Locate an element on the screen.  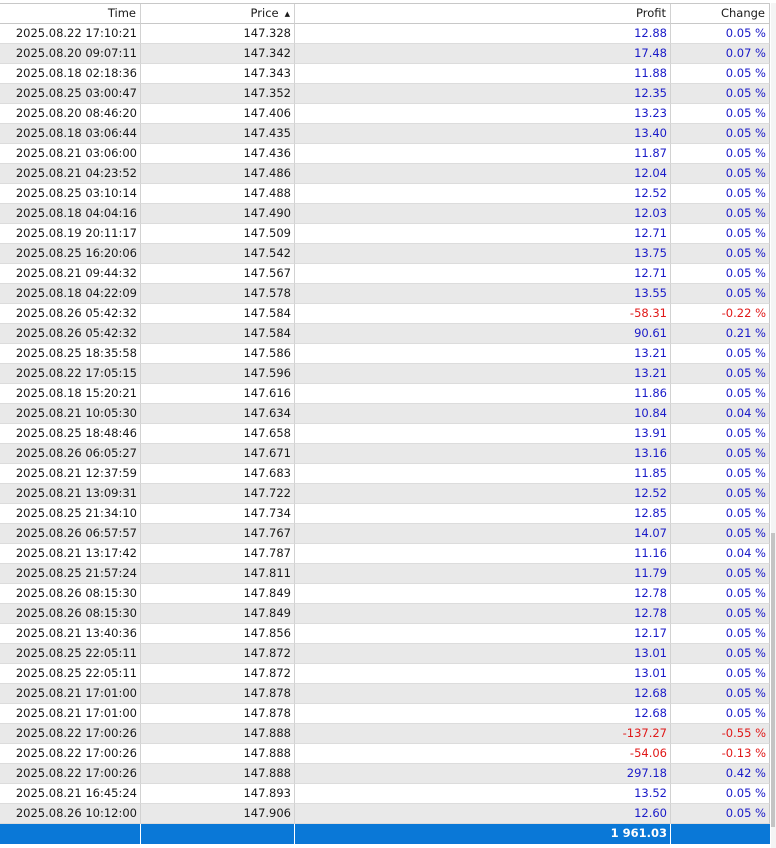
table-row: 2025.08.25 03:10:14 147.488 12.52 0.05 % is located at coordinates (385, 194).